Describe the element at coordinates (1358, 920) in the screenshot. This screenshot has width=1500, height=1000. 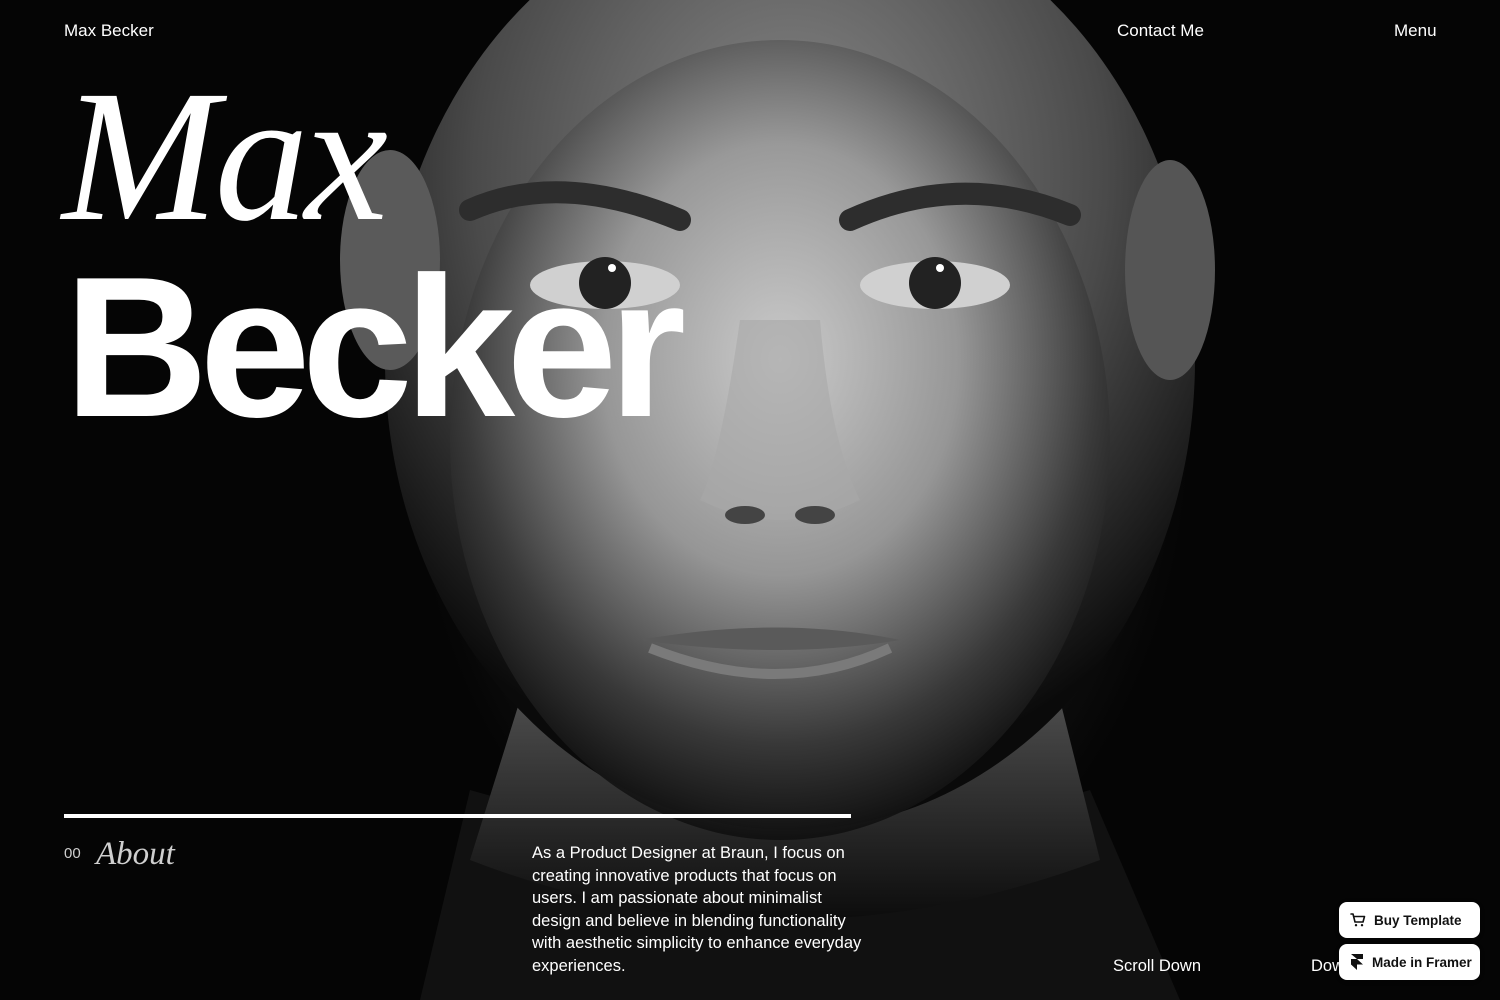
I see `cart-icon` at that location.